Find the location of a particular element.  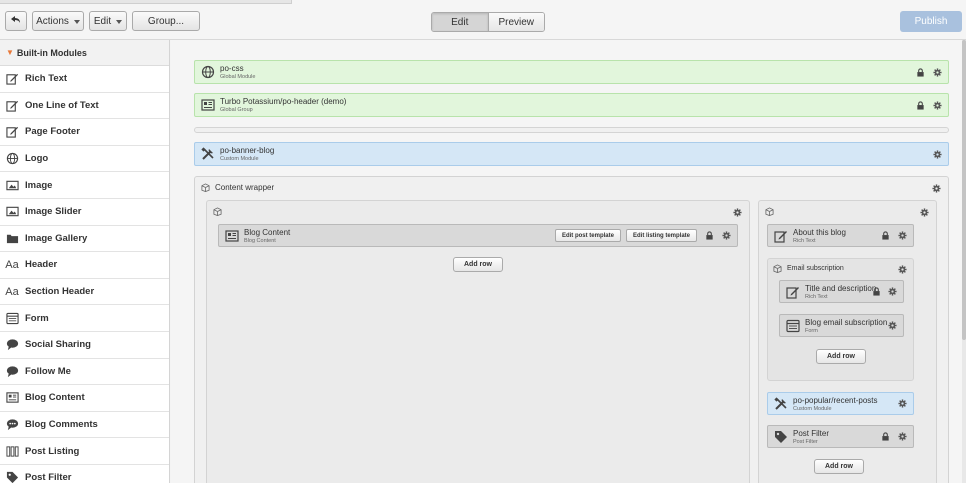

module-type: Blog Content is located at coordinates (260, 240).